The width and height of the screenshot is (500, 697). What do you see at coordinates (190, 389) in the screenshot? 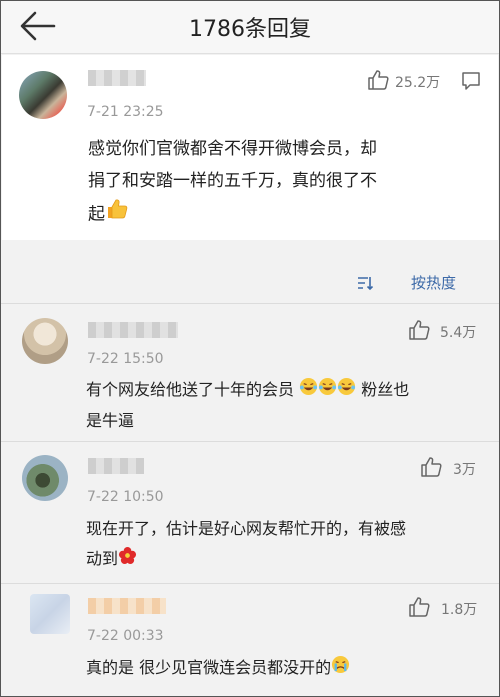
I see `reply-line-text: 有个网友给他送了十年的会员` at bounding box center [190, 389].